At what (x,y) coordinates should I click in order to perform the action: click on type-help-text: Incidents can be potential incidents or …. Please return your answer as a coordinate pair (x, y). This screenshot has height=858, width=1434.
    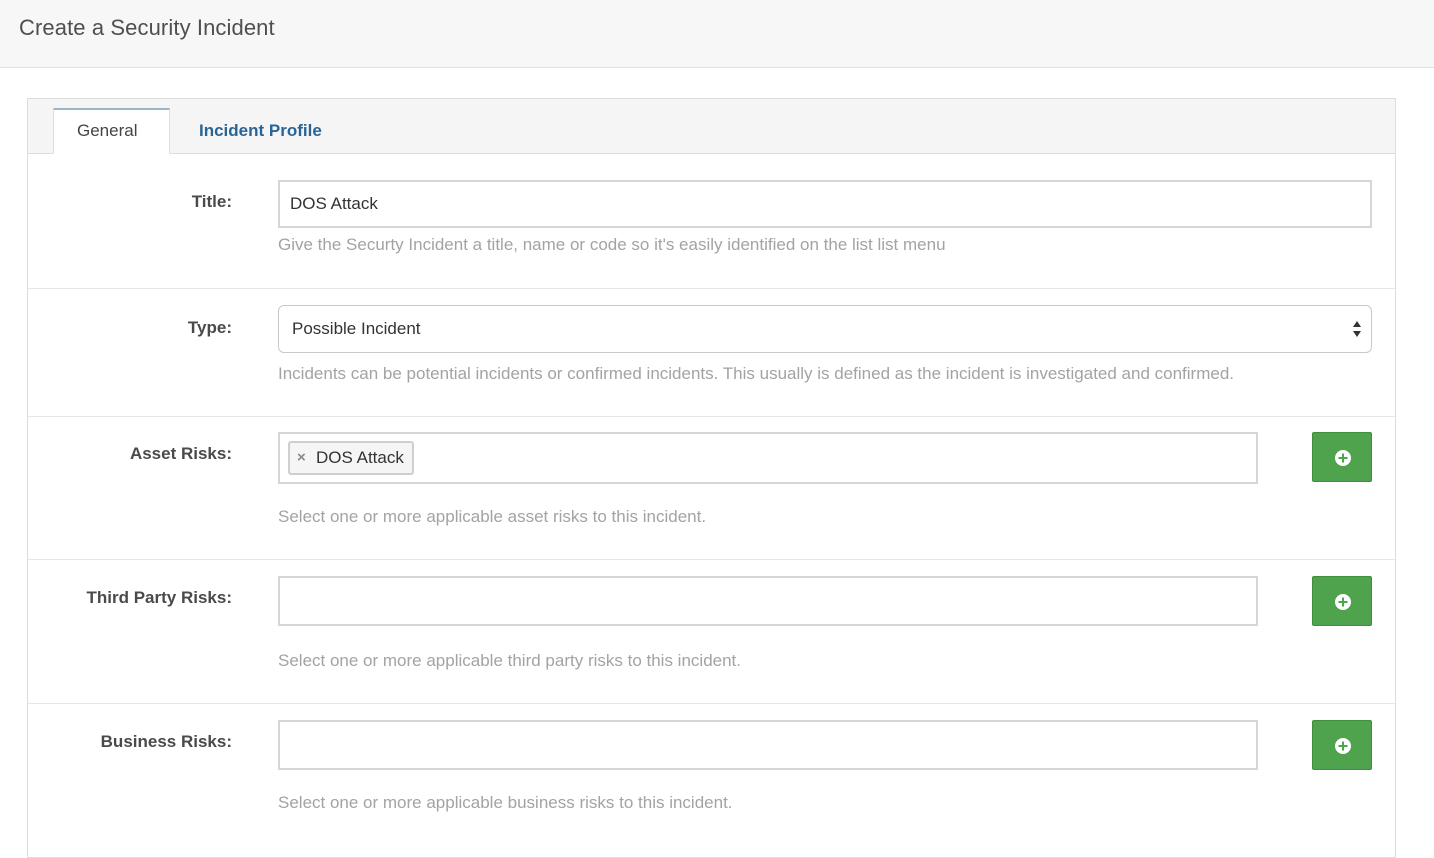
    Looking at the image, I should click on (756, 373).